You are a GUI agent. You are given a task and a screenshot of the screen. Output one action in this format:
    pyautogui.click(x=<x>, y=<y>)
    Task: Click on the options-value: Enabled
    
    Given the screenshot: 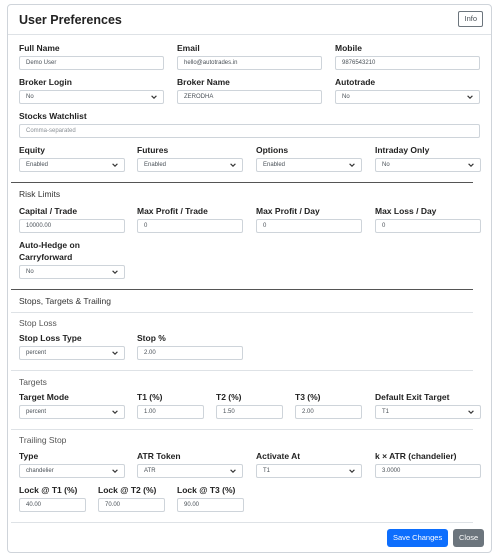 What is the action you would take?
    pyautogui.click(x=274, y=165)
    